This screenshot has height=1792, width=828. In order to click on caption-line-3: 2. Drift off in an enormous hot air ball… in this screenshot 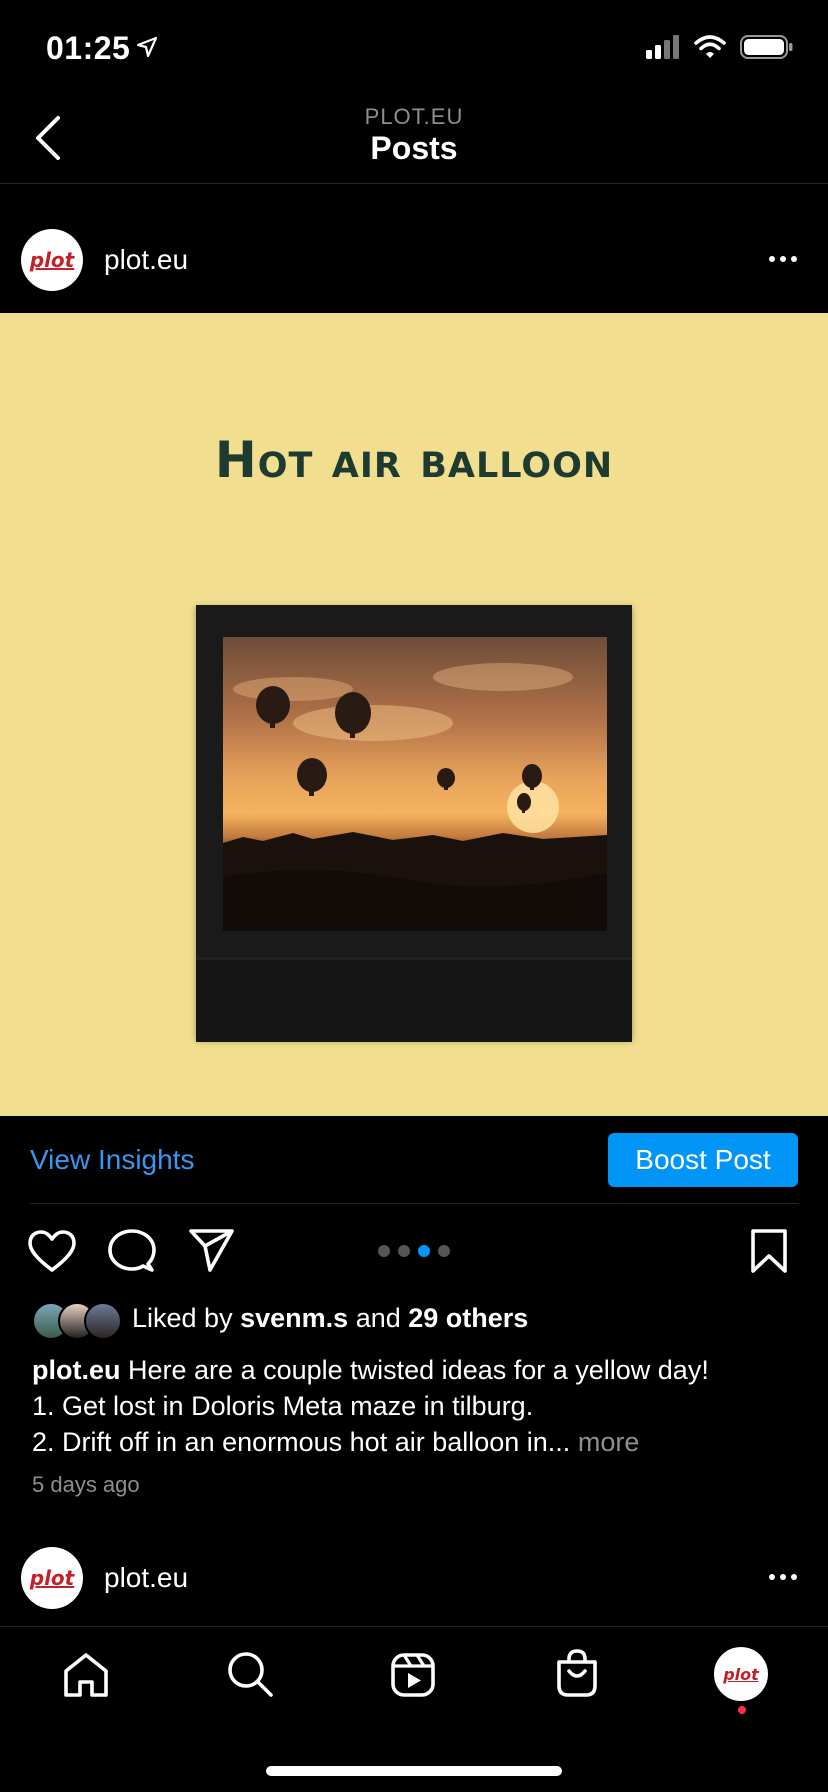, I will do `click(301, 1442)`.